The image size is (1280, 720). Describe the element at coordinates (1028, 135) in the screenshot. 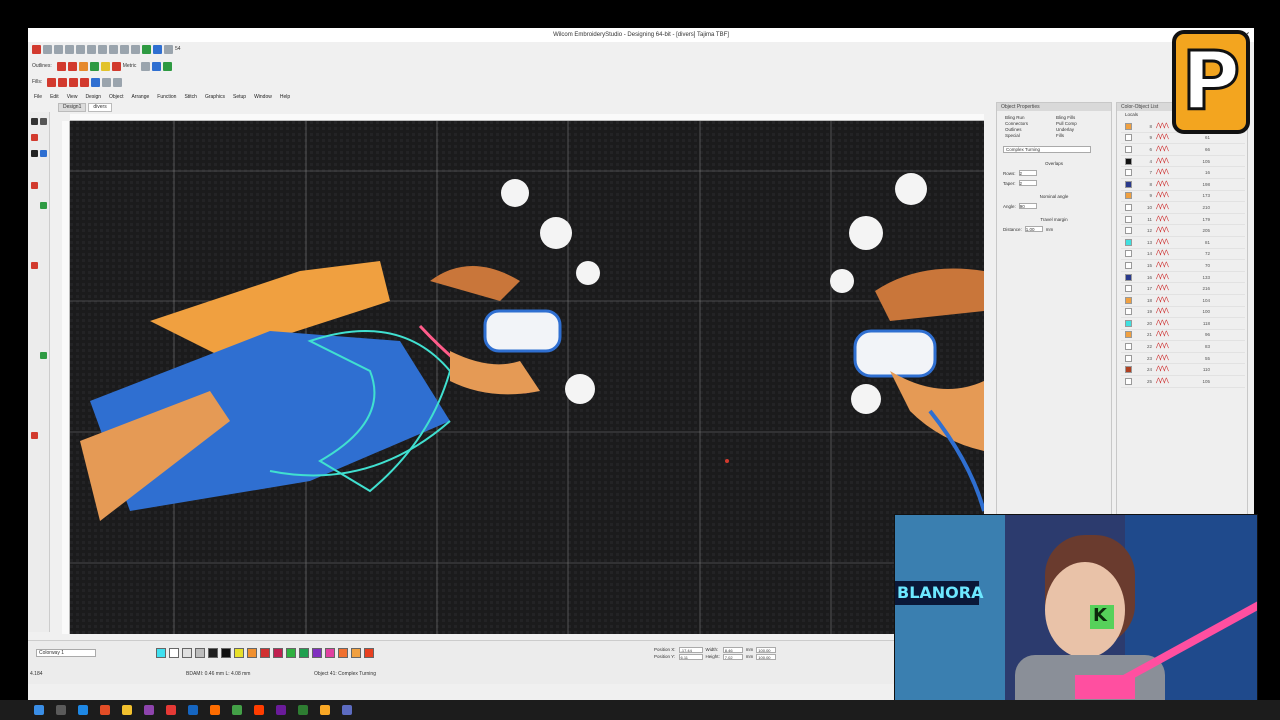

I see `tab-special: Special` at that location.